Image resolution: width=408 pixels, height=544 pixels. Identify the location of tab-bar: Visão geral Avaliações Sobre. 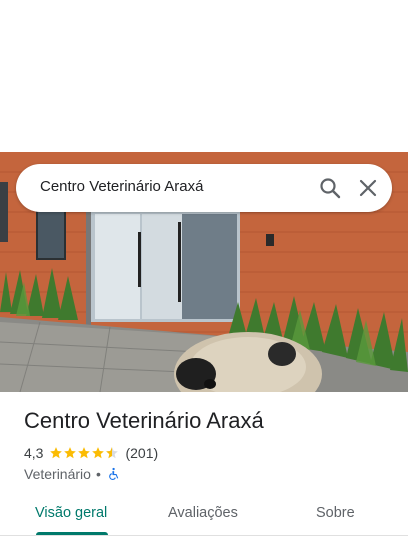
(204, 518).